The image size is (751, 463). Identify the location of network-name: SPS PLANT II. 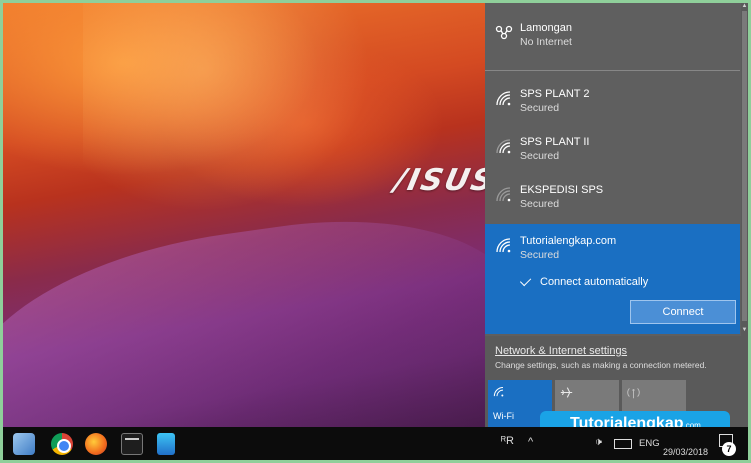
(555, 142).